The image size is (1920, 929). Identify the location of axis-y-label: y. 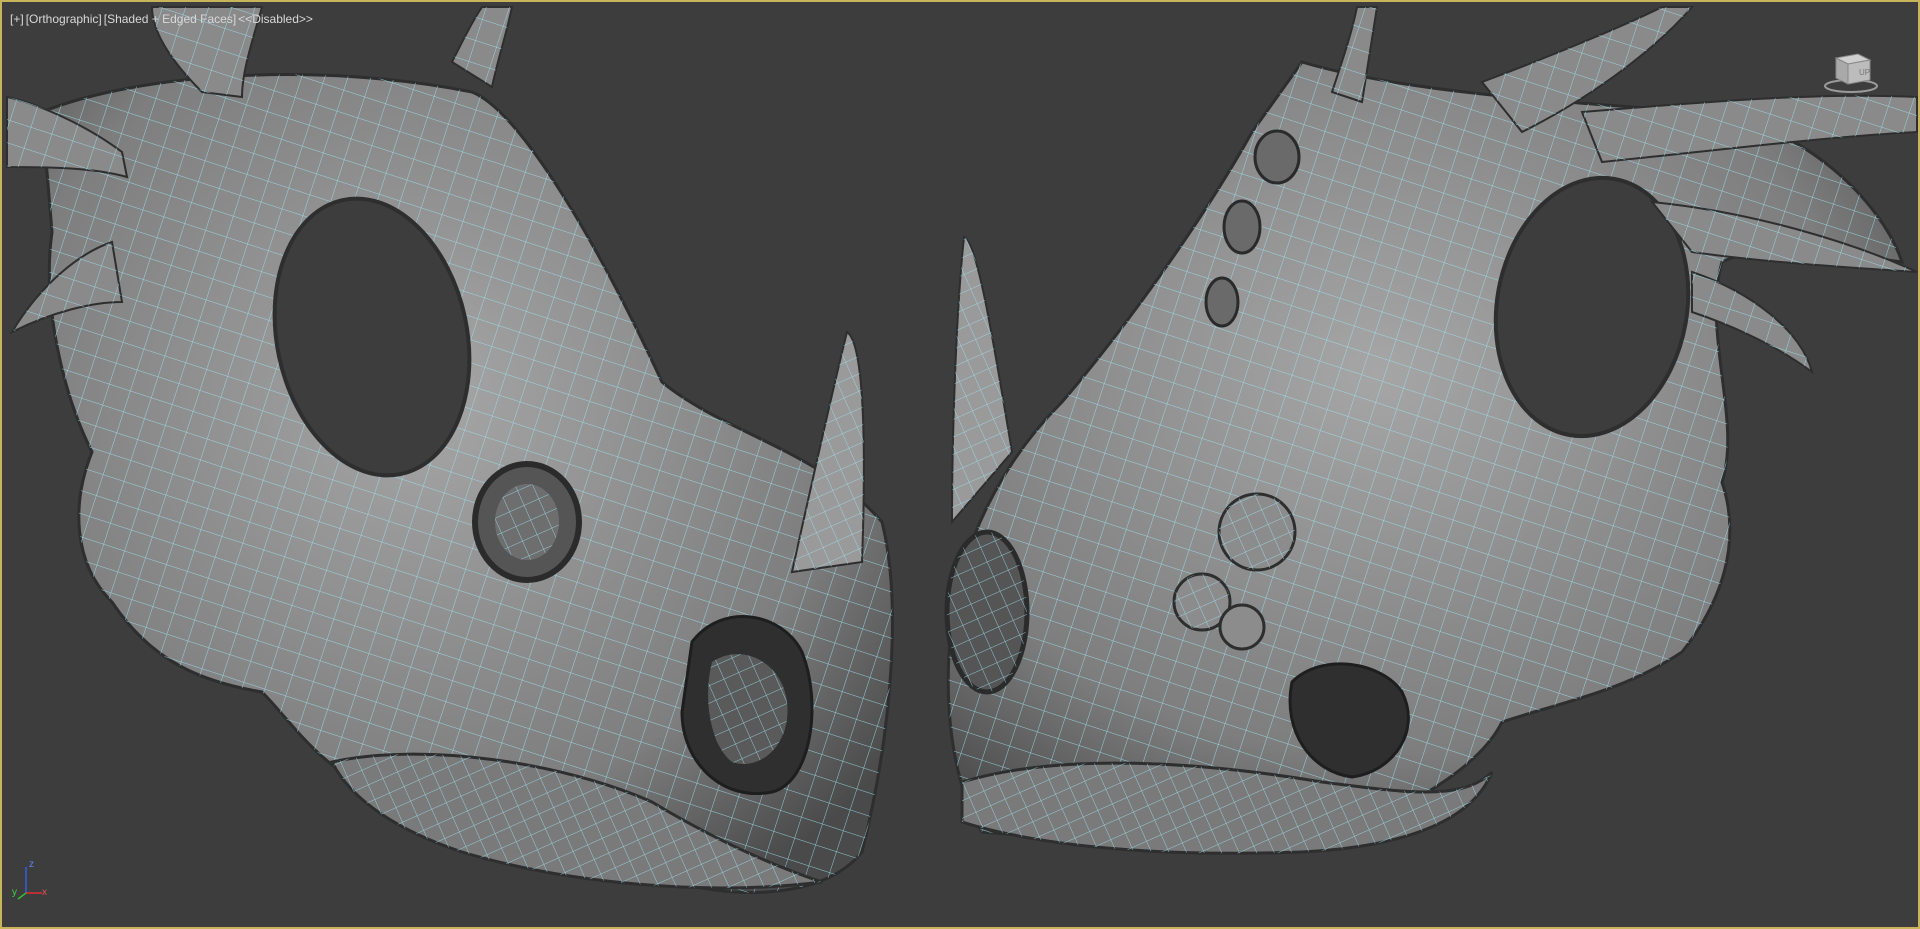
(14, 892).